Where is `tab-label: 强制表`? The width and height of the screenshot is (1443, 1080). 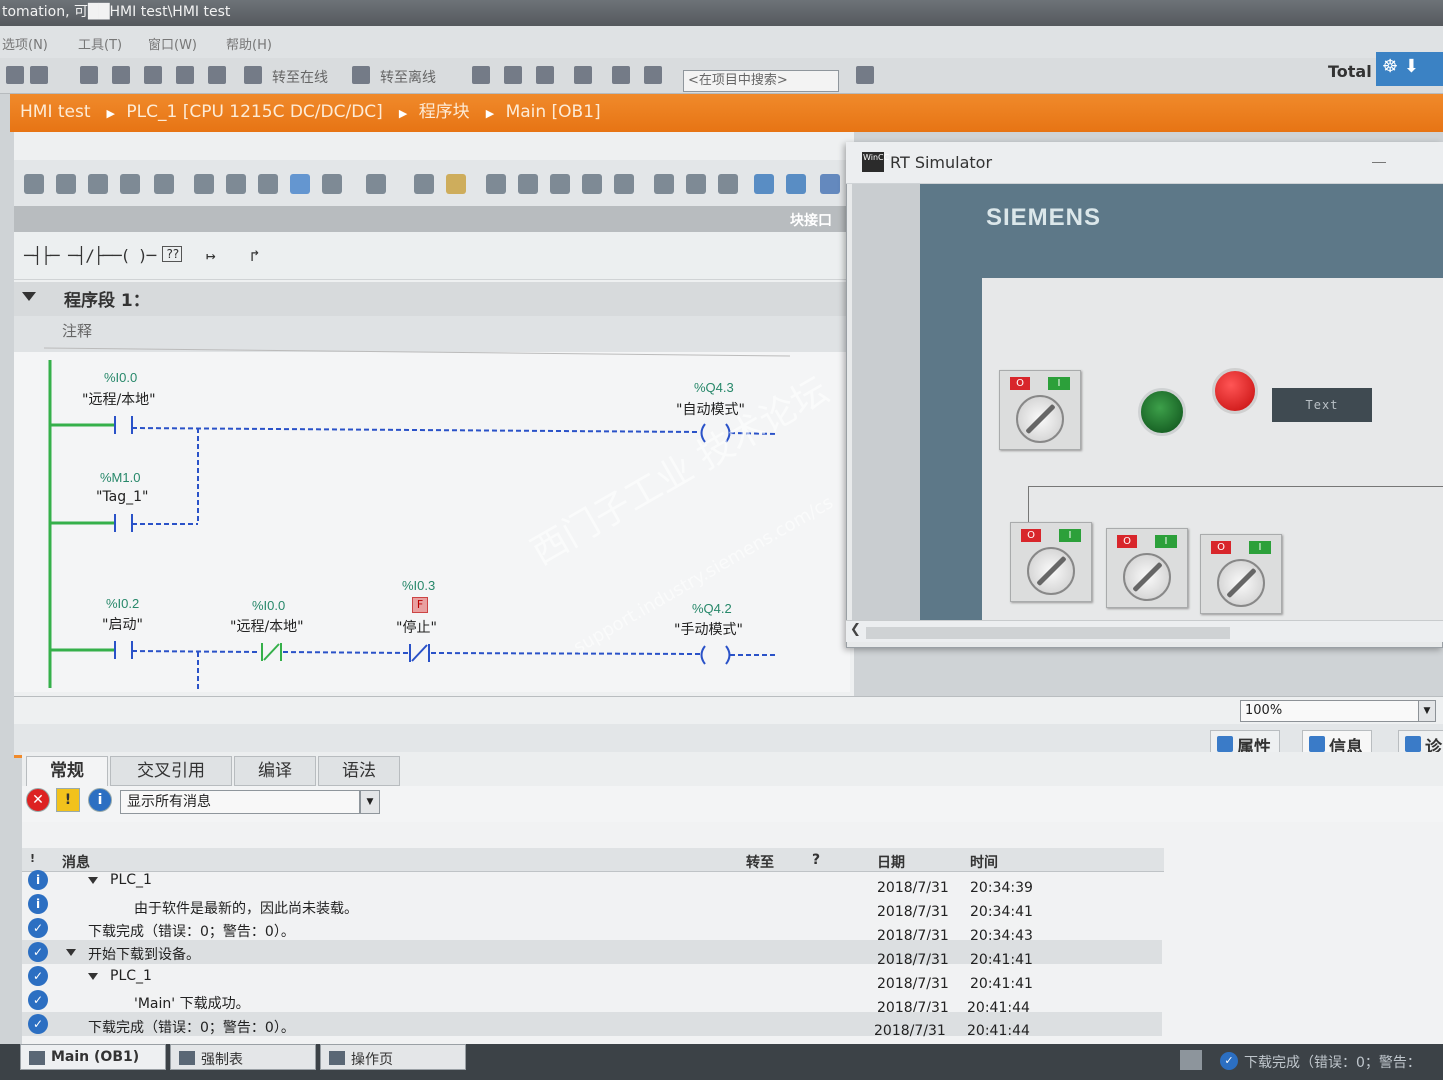
tab-label: 强制表 is located at coordinates (222, 1060).